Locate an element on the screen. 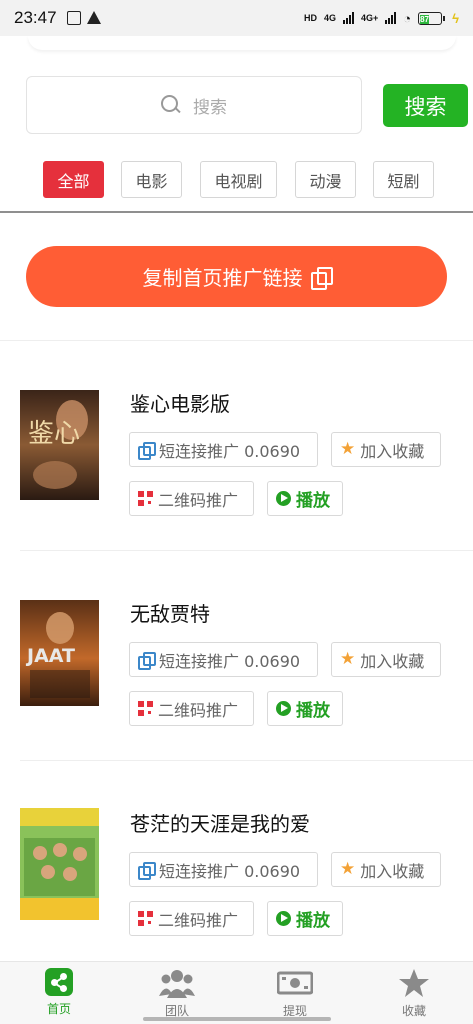 This screenshot has height=1024, width=473. nav-team: 团队 is located at coordinates (177, 993).